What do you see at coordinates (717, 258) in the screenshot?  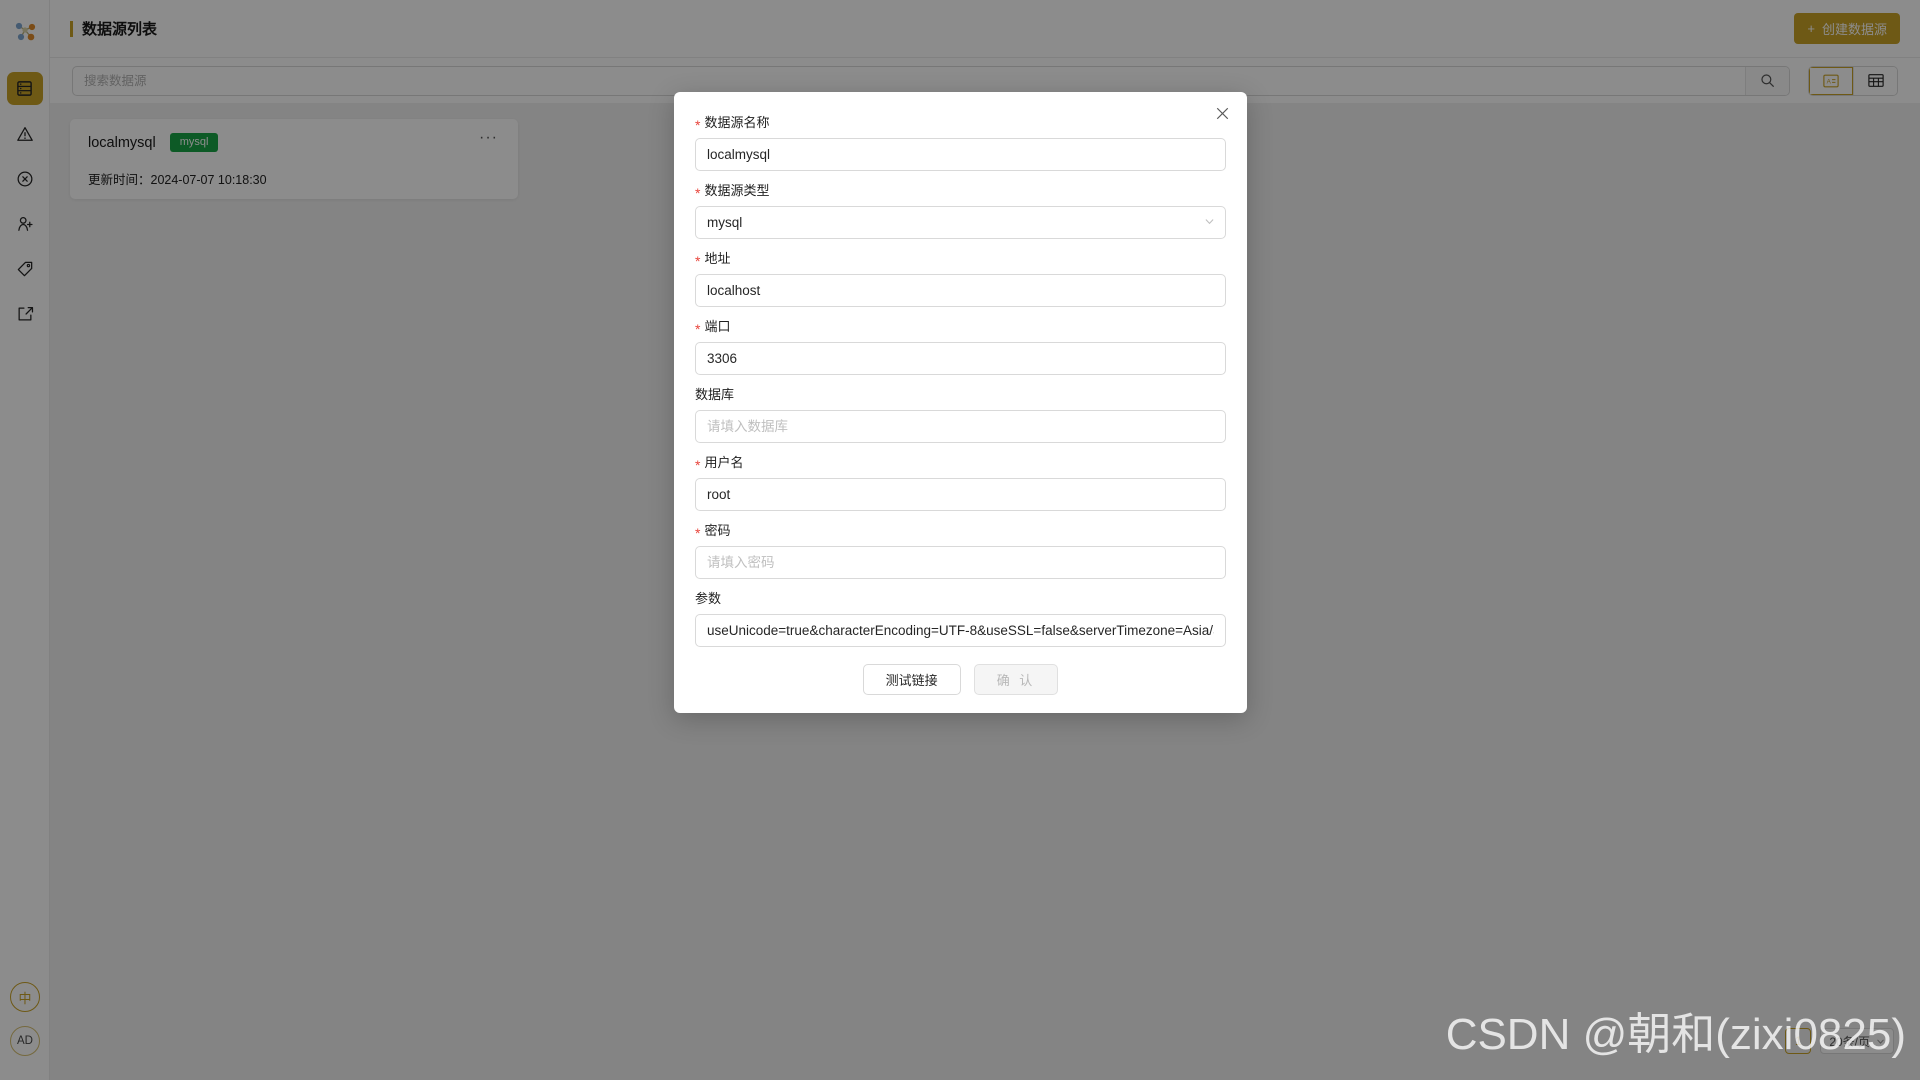 I see `label-text: 地址` at bounding box center [717, 258].